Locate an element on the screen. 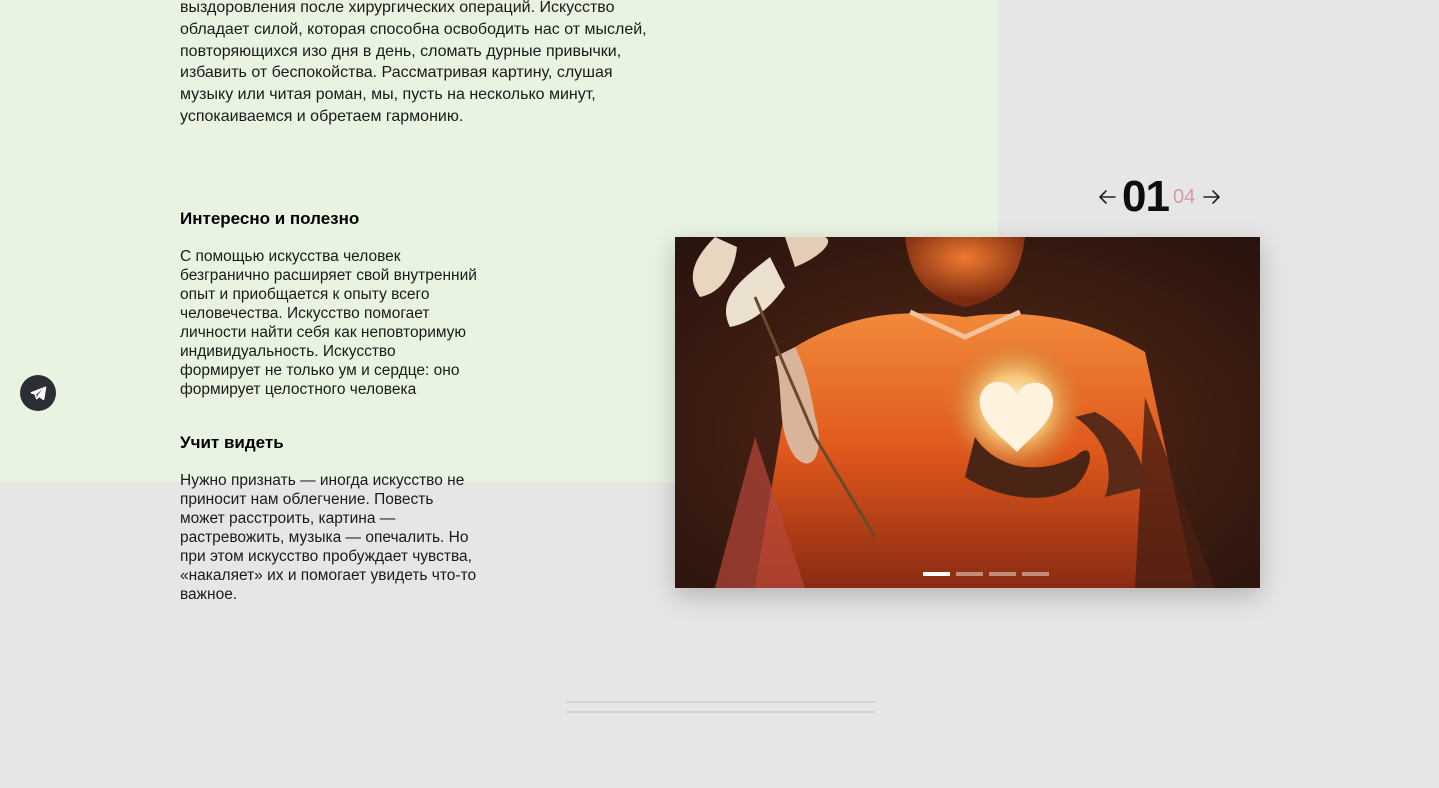 This screenshot has width=1439, height=788. counter-total: 04 is located at coordinates (1184, 197).